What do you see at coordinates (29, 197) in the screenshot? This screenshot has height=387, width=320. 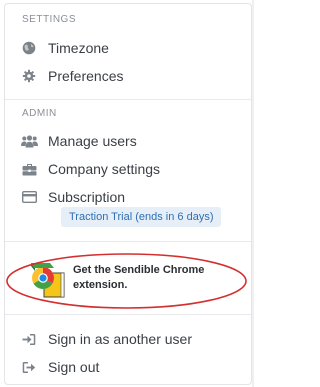 I see `credit-card-icon` at bounding box center [29, 197].